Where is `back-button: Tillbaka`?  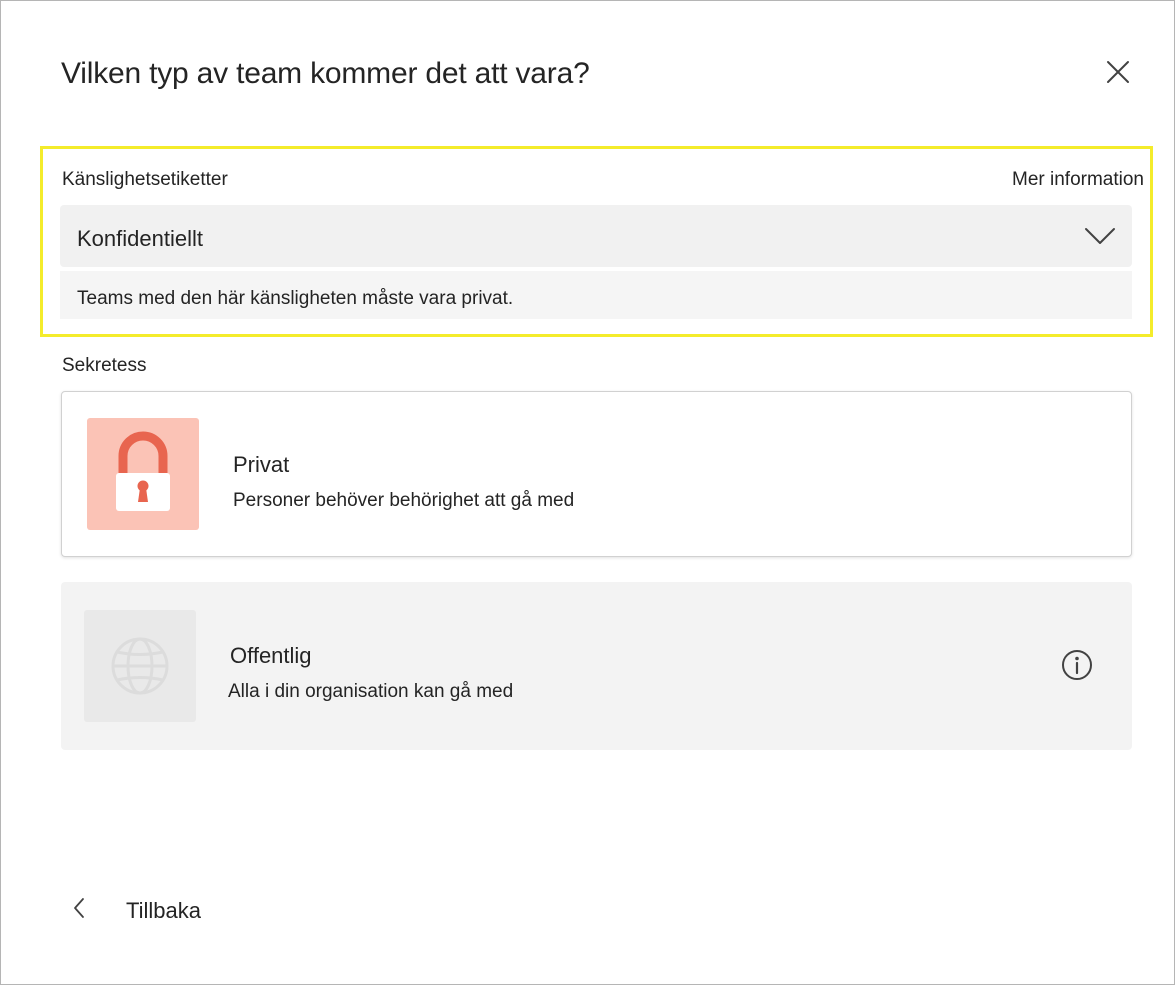
back-button: Tillbaka is located at coordinates (146, 908).